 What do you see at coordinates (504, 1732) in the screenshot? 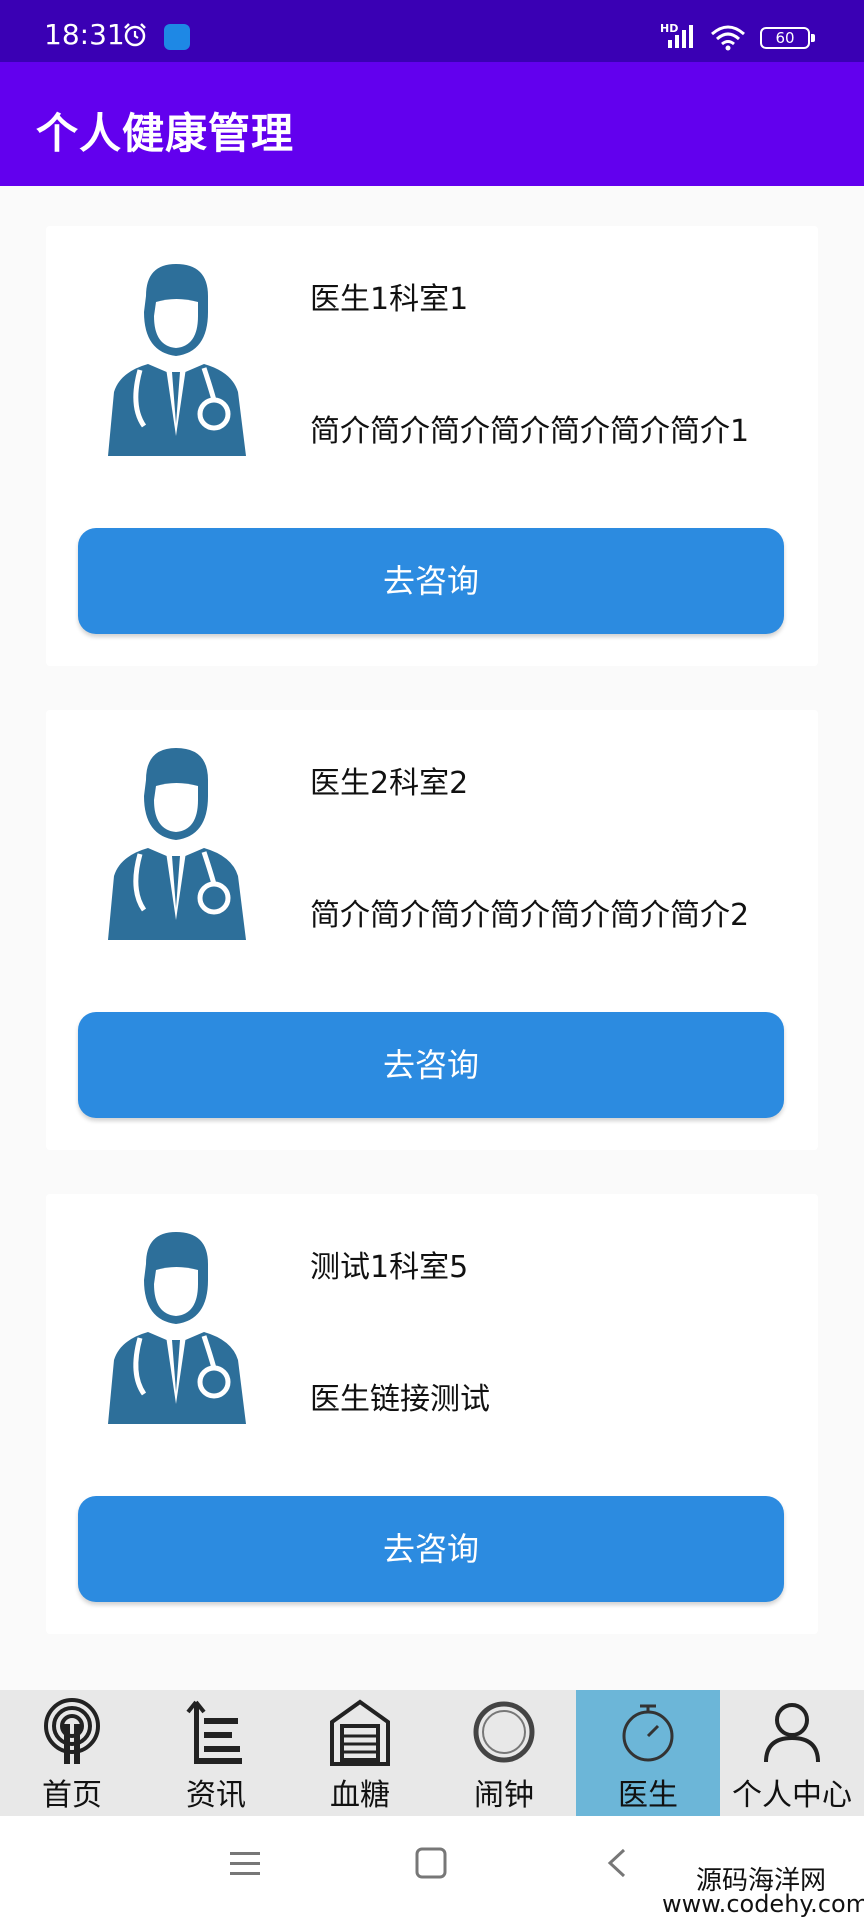
I see `alarm-ring-icon` at bounding box center [504, 1732].